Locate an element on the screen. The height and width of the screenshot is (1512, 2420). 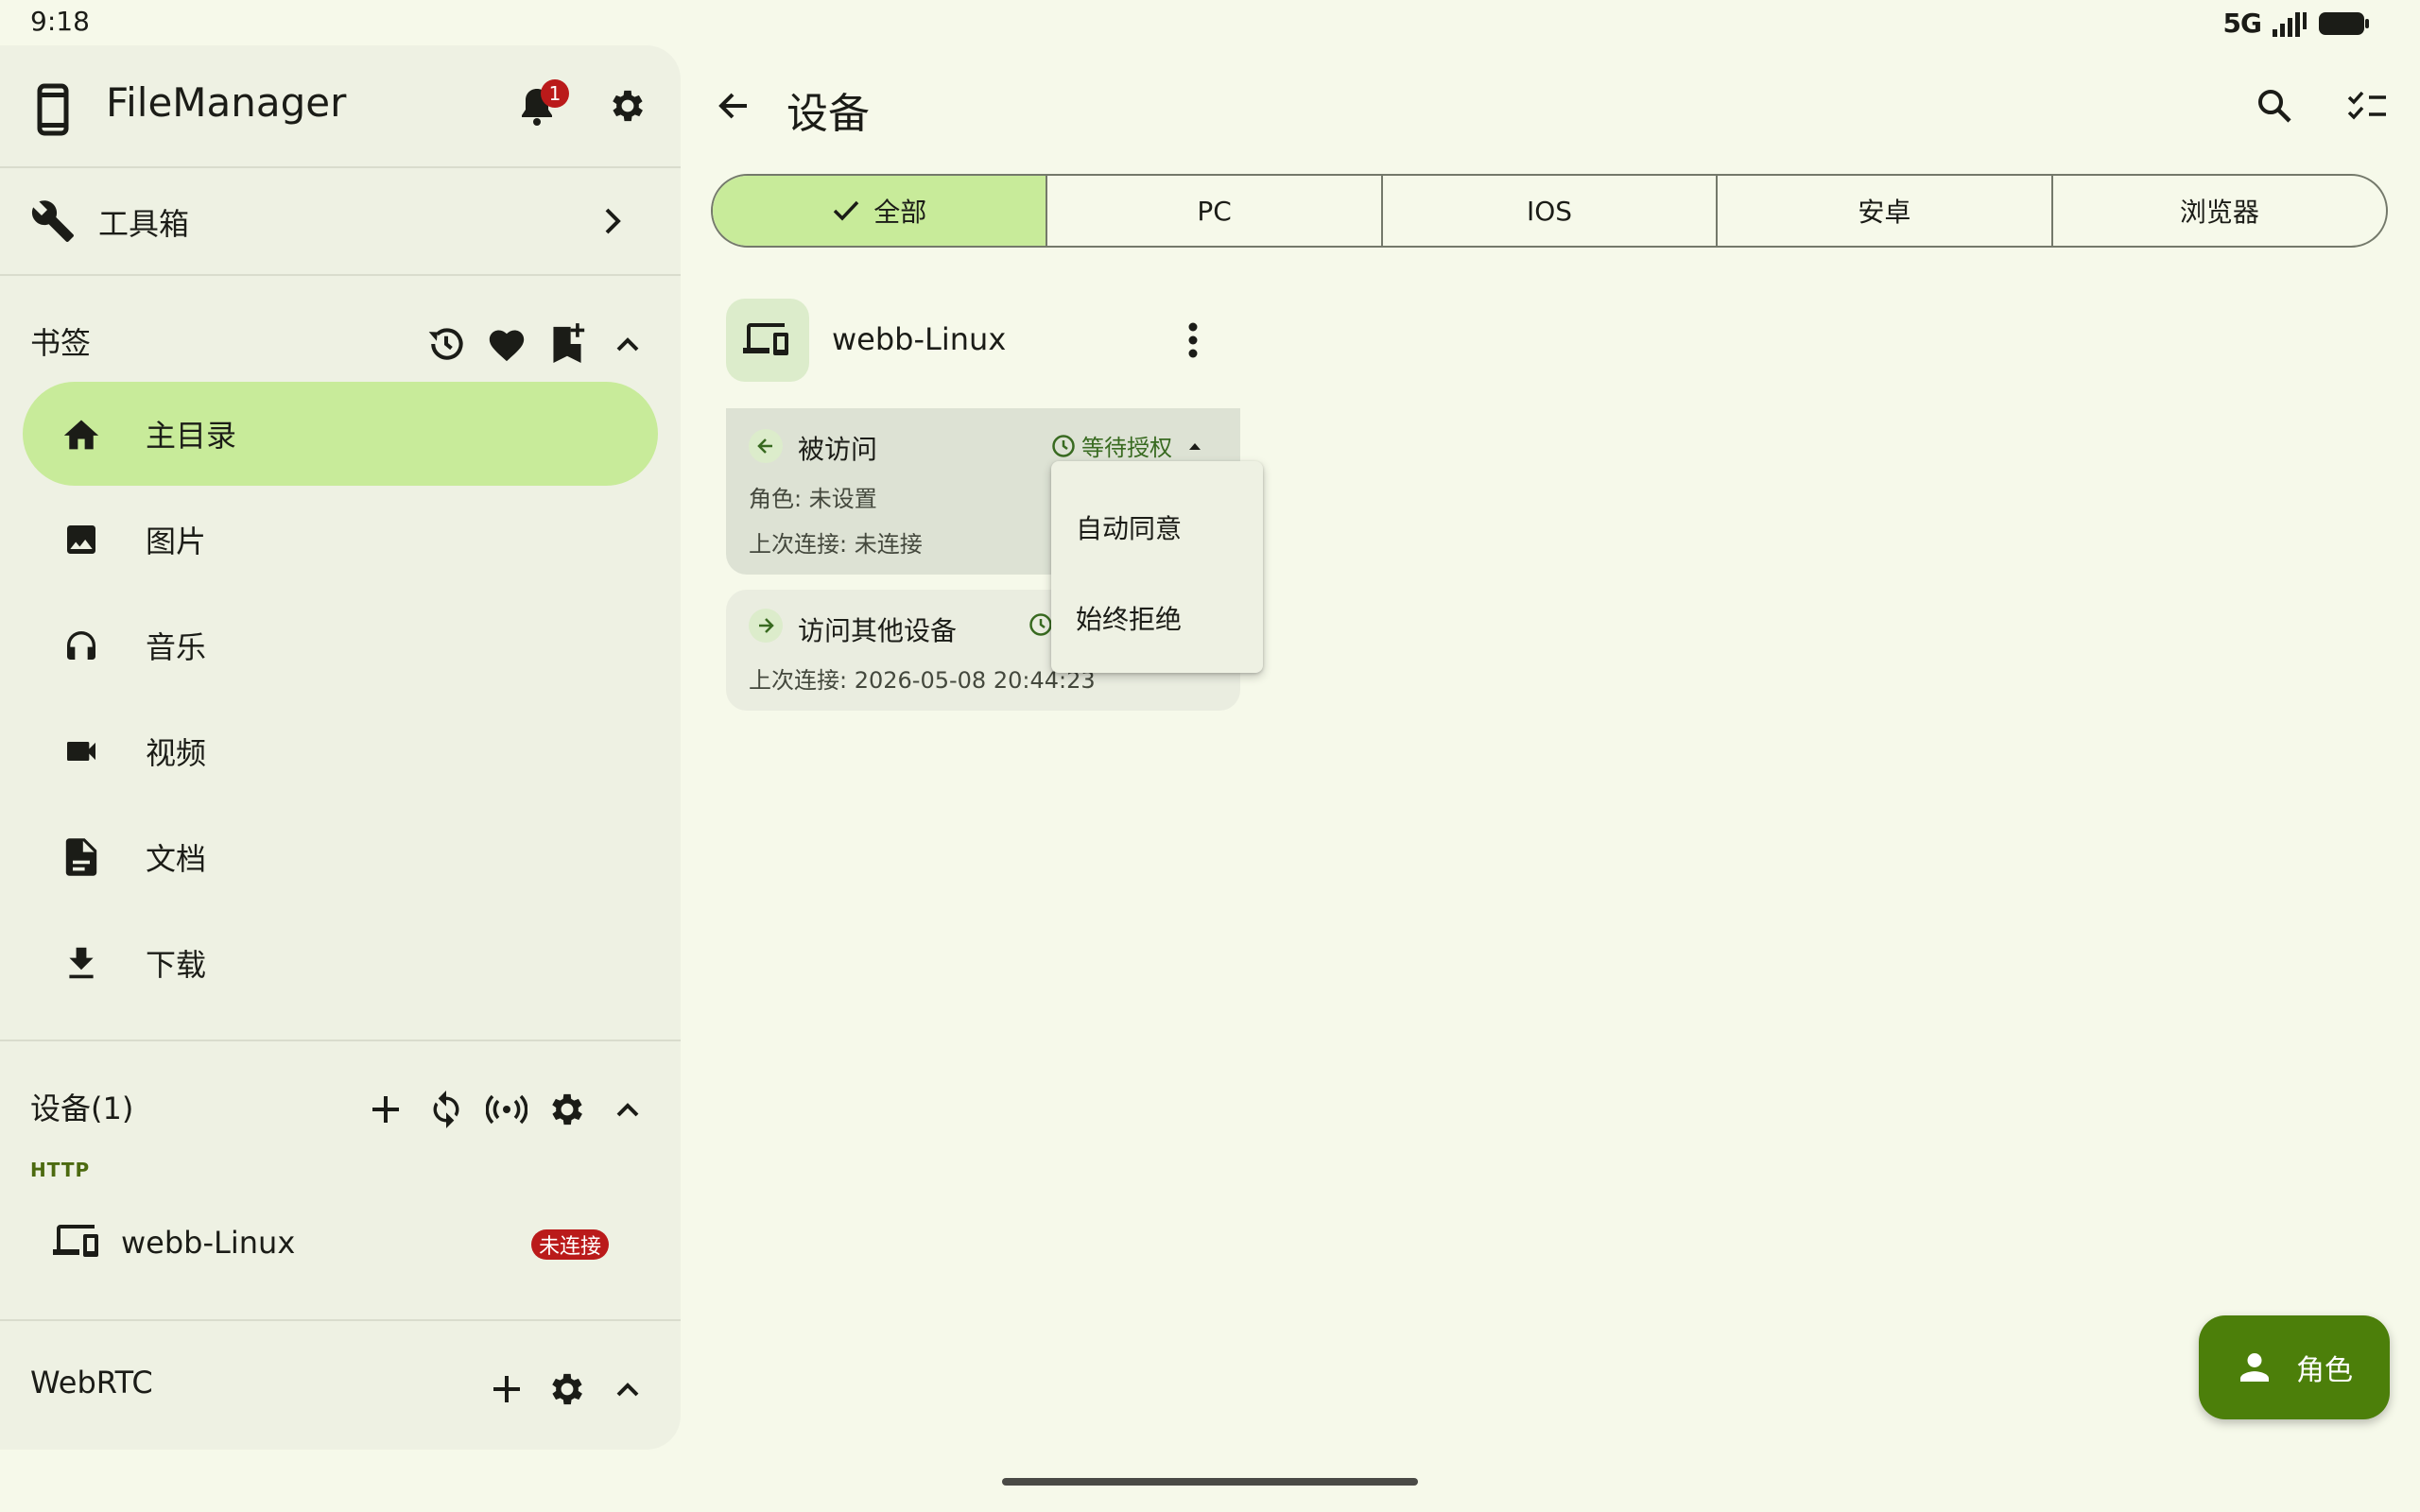
tab-label: PC is located at coordinates (1214, 211).